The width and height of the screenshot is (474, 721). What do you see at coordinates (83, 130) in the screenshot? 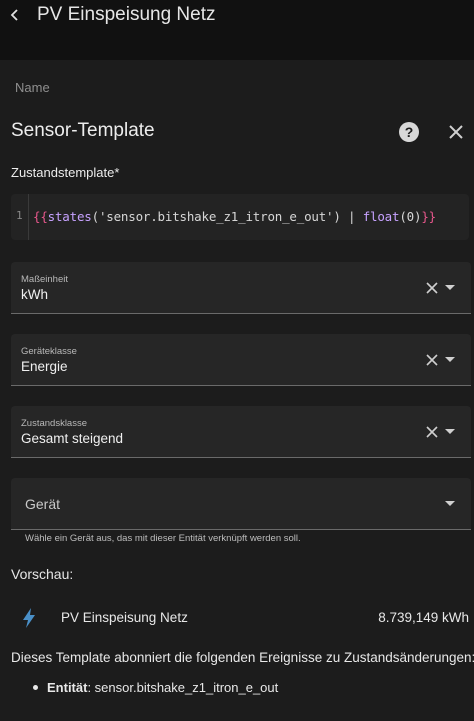
I see `dialog-title: Sensor-Template` at bounding box center [83, 130].